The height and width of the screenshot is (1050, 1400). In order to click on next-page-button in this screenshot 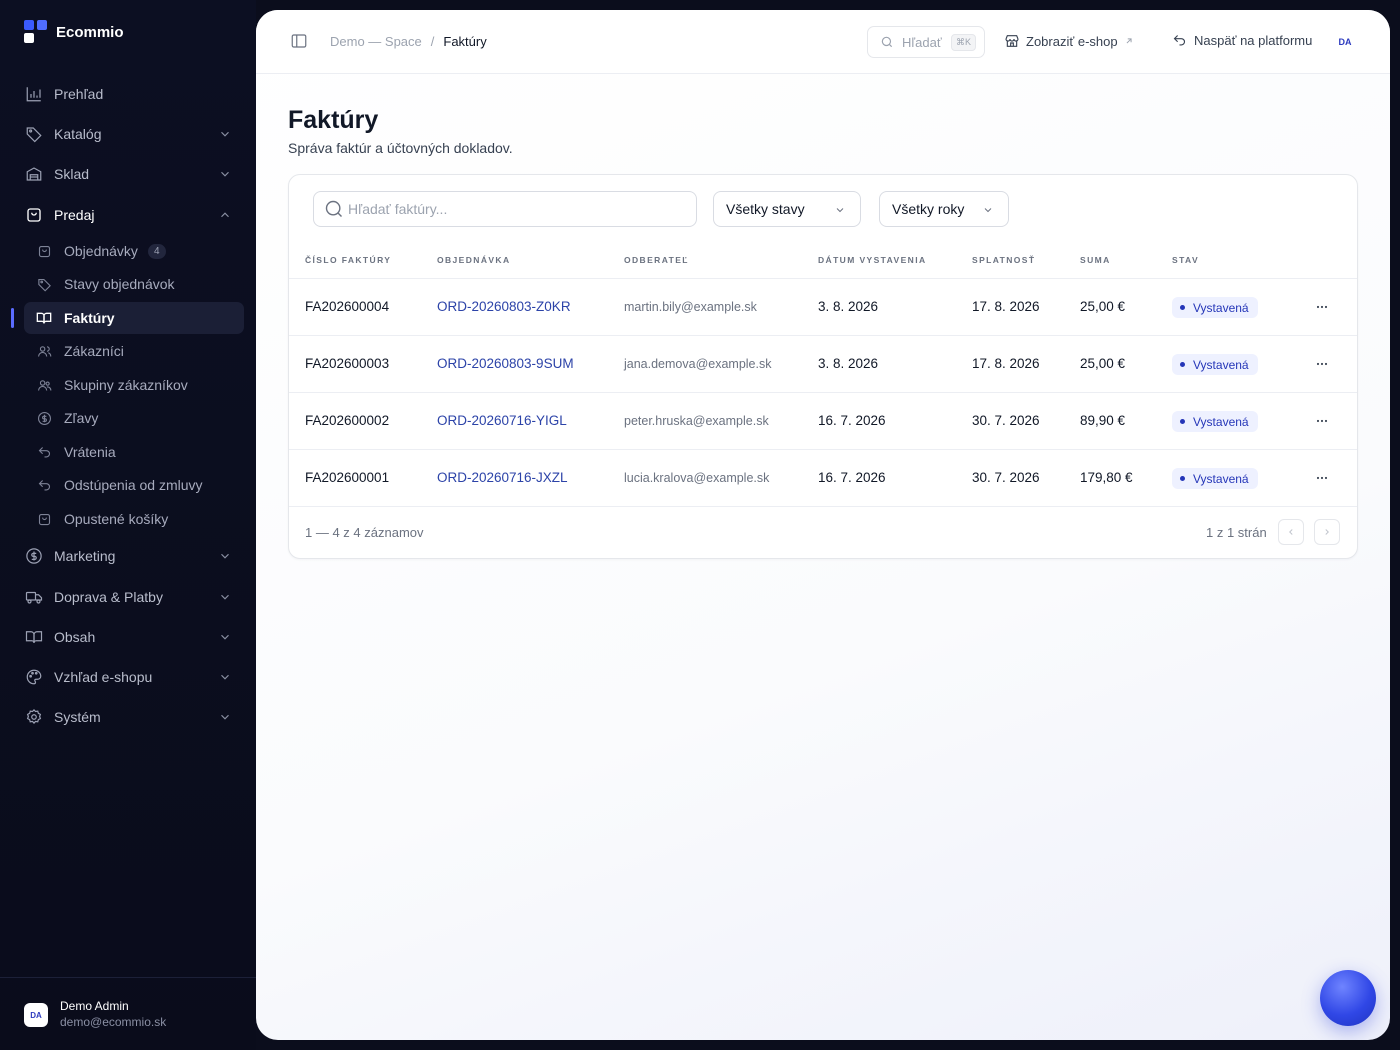, I will do `click(1327, 532)`.